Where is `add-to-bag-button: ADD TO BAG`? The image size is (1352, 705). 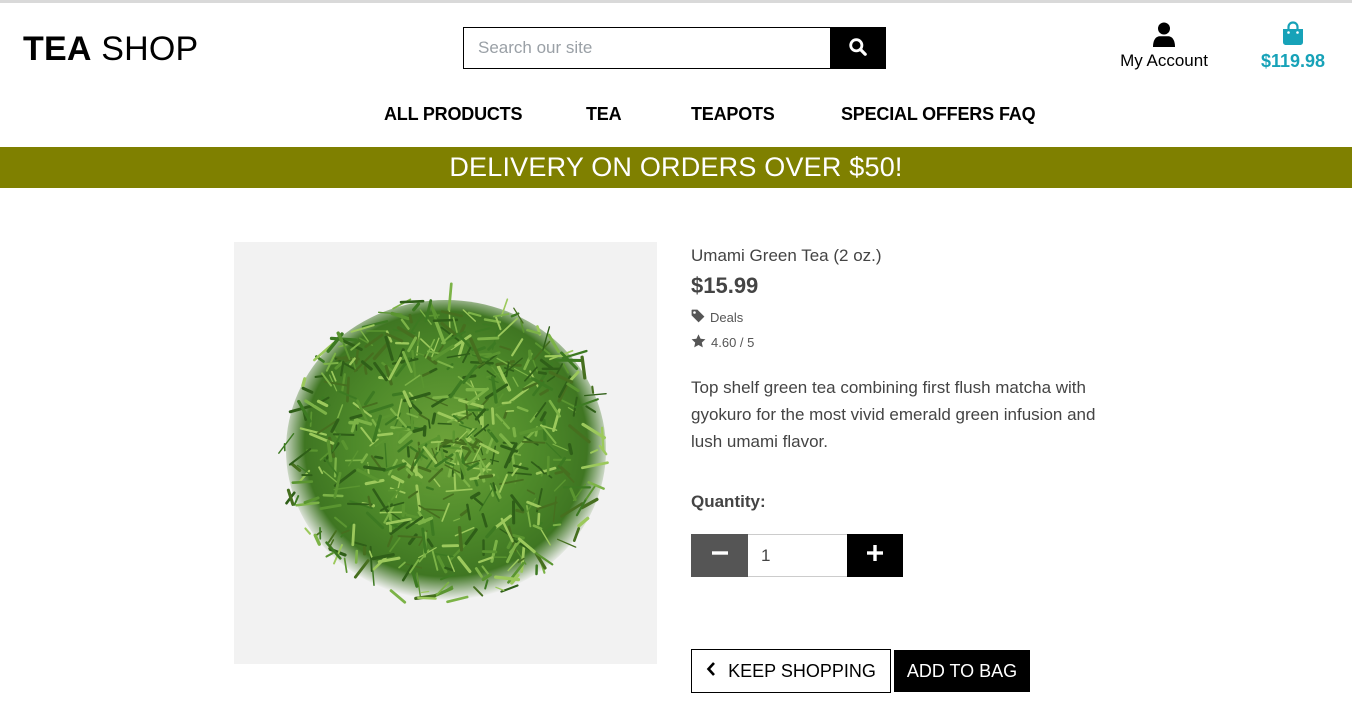
add-to-bag-button: ADD TO BAG is located at coordinates (962, 671).